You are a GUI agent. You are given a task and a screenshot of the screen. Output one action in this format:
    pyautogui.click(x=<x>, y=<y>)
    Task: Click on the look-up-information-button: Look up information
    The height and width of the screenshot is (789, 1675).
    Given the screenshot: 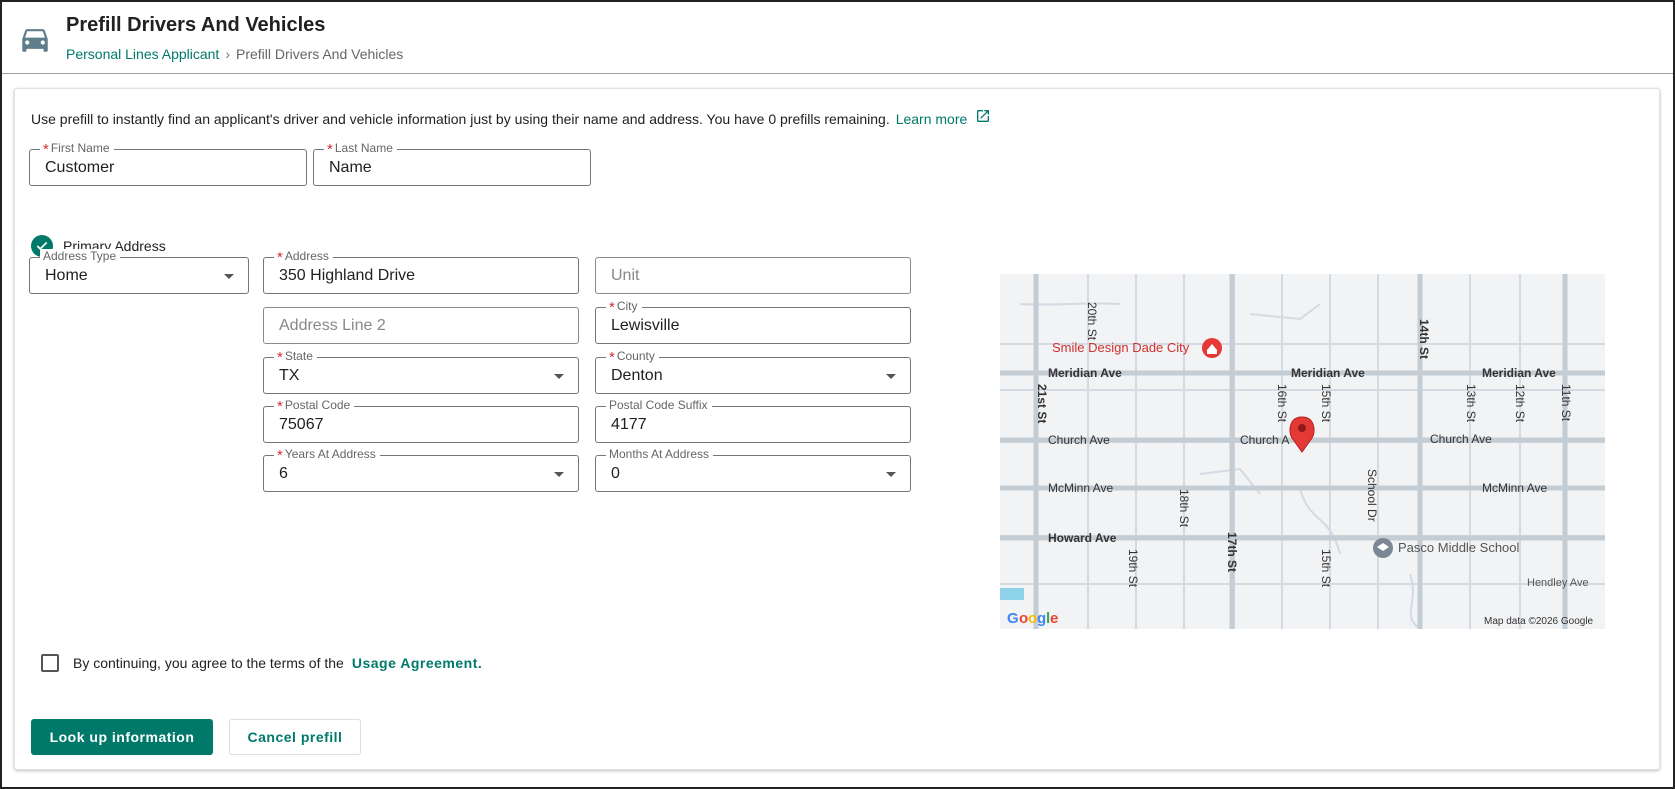 What is the action you would take?
    pyautogui.click(x=122, y=737)
    